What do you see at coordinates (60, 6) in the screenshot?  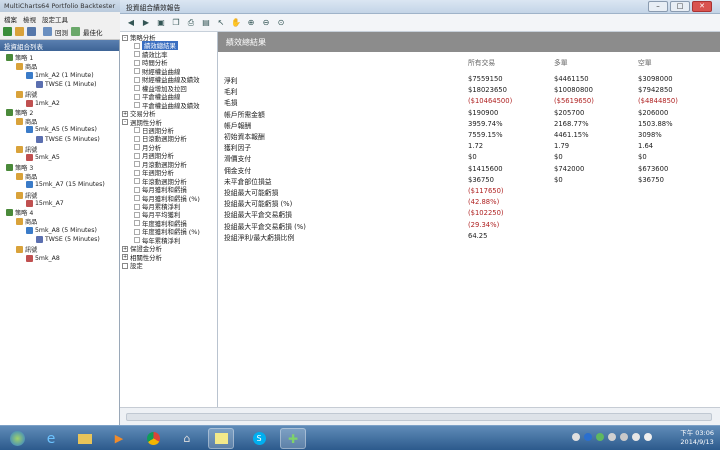 I see `app-title: MultiCharts64 Portfolio Backtester` at bounding box center [60, 6].